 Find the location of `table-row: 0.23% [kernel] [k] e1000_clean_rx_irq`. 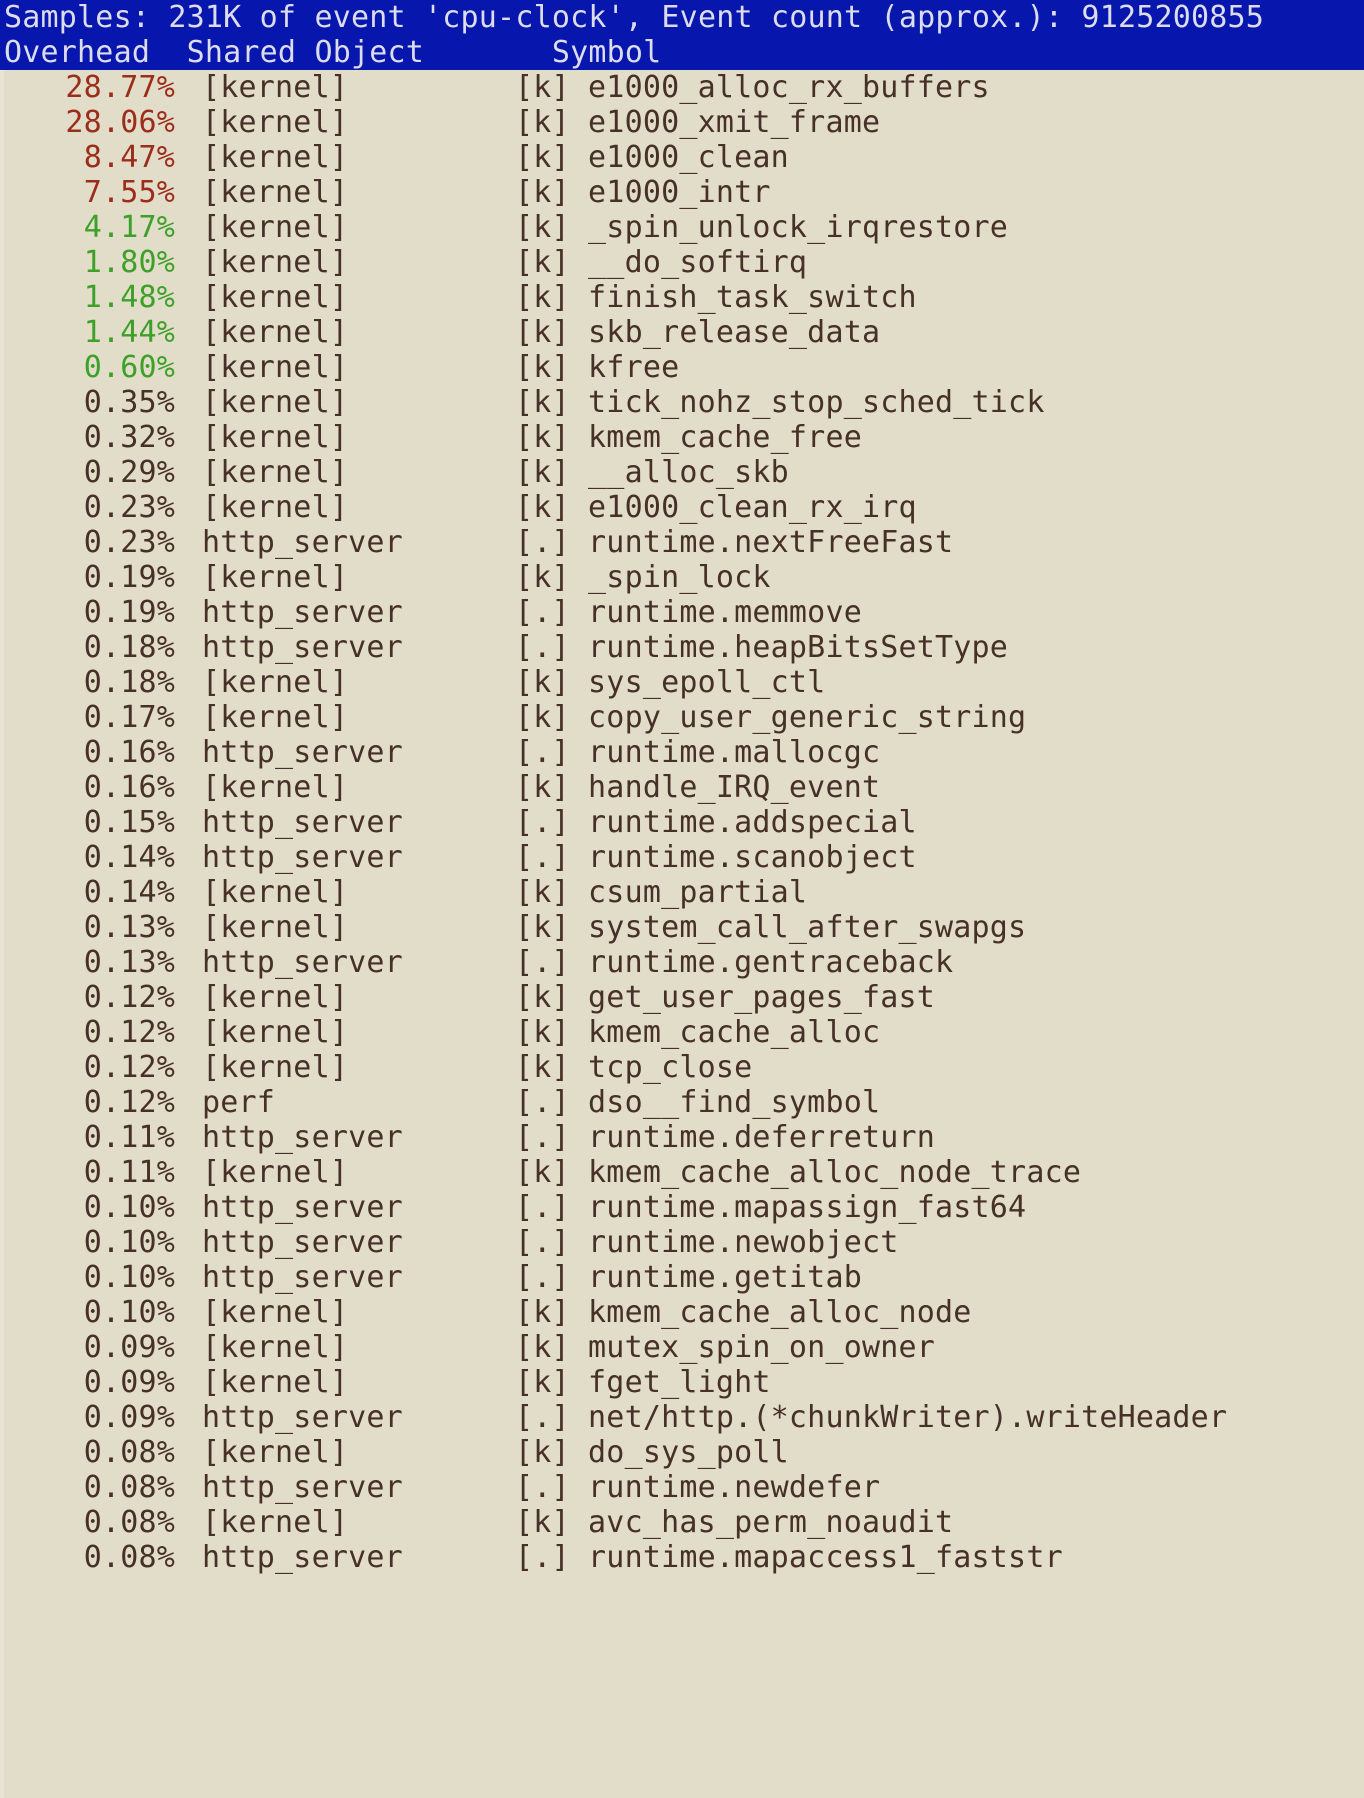

table-row: 0.23% [kernel] [k] e1000_clean_rx_irq is located at coordinates (682, 507).